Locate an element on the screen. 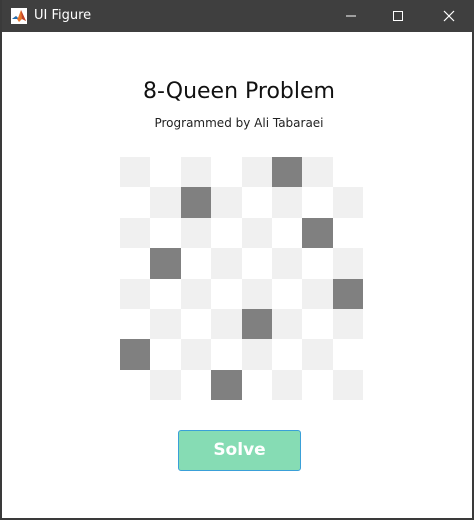 Image resolution: width=474 pixels, height=520 pixels. title-bar: UI Figure is located at coordinates (238, 16).